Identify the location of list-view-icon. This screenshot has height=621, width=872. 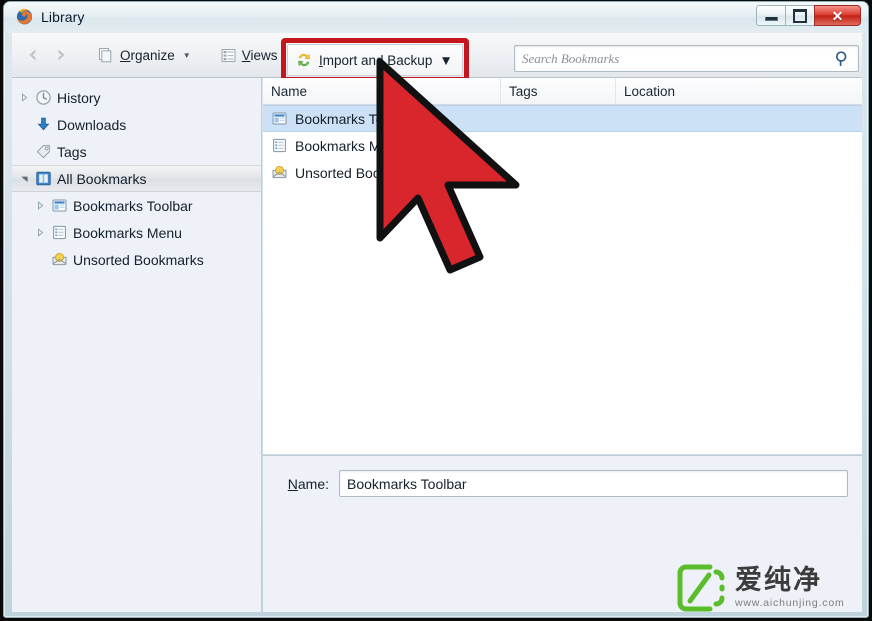
(228, 55).